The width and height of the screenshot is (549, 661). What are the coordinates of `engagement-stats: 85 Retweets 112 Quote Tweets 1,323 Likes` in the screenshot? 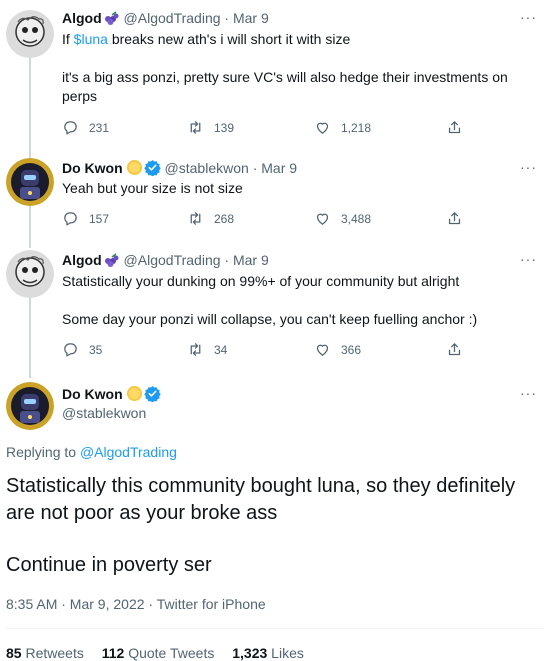 It's located at (162, 653).